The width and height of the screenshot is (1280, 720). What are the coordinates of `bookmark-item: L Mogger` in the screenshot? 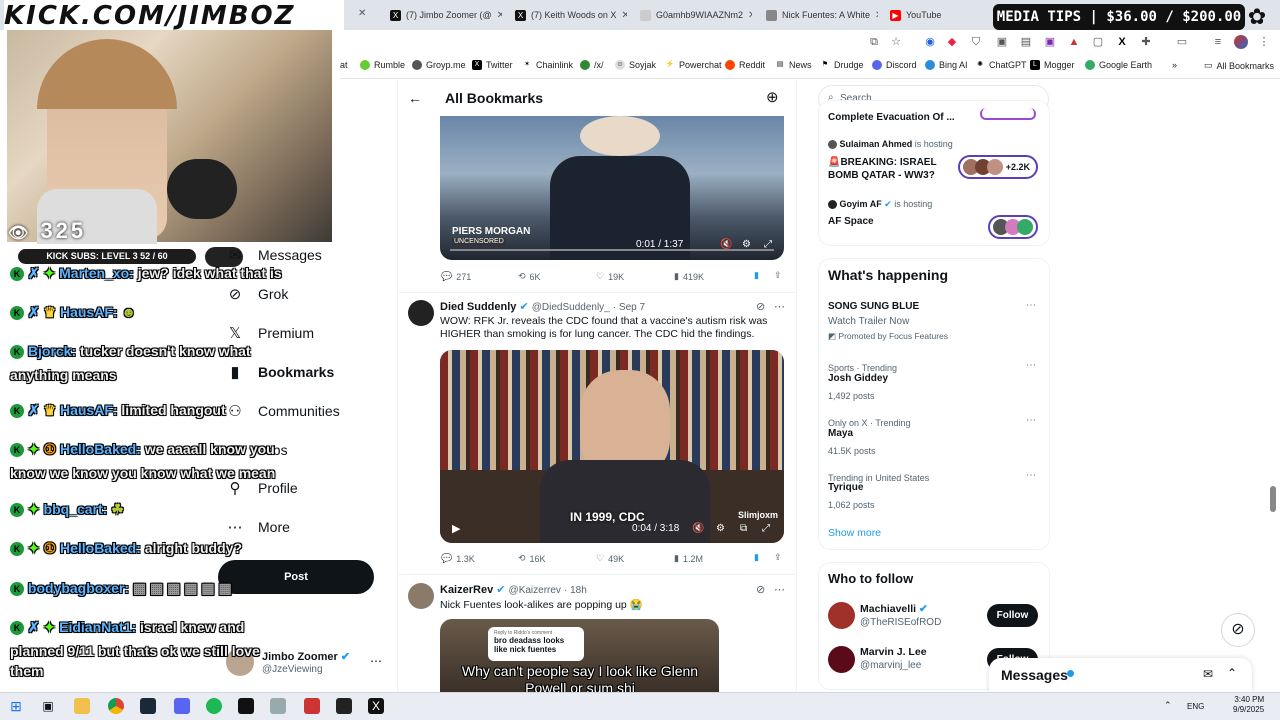 It's located at (1052, 65).